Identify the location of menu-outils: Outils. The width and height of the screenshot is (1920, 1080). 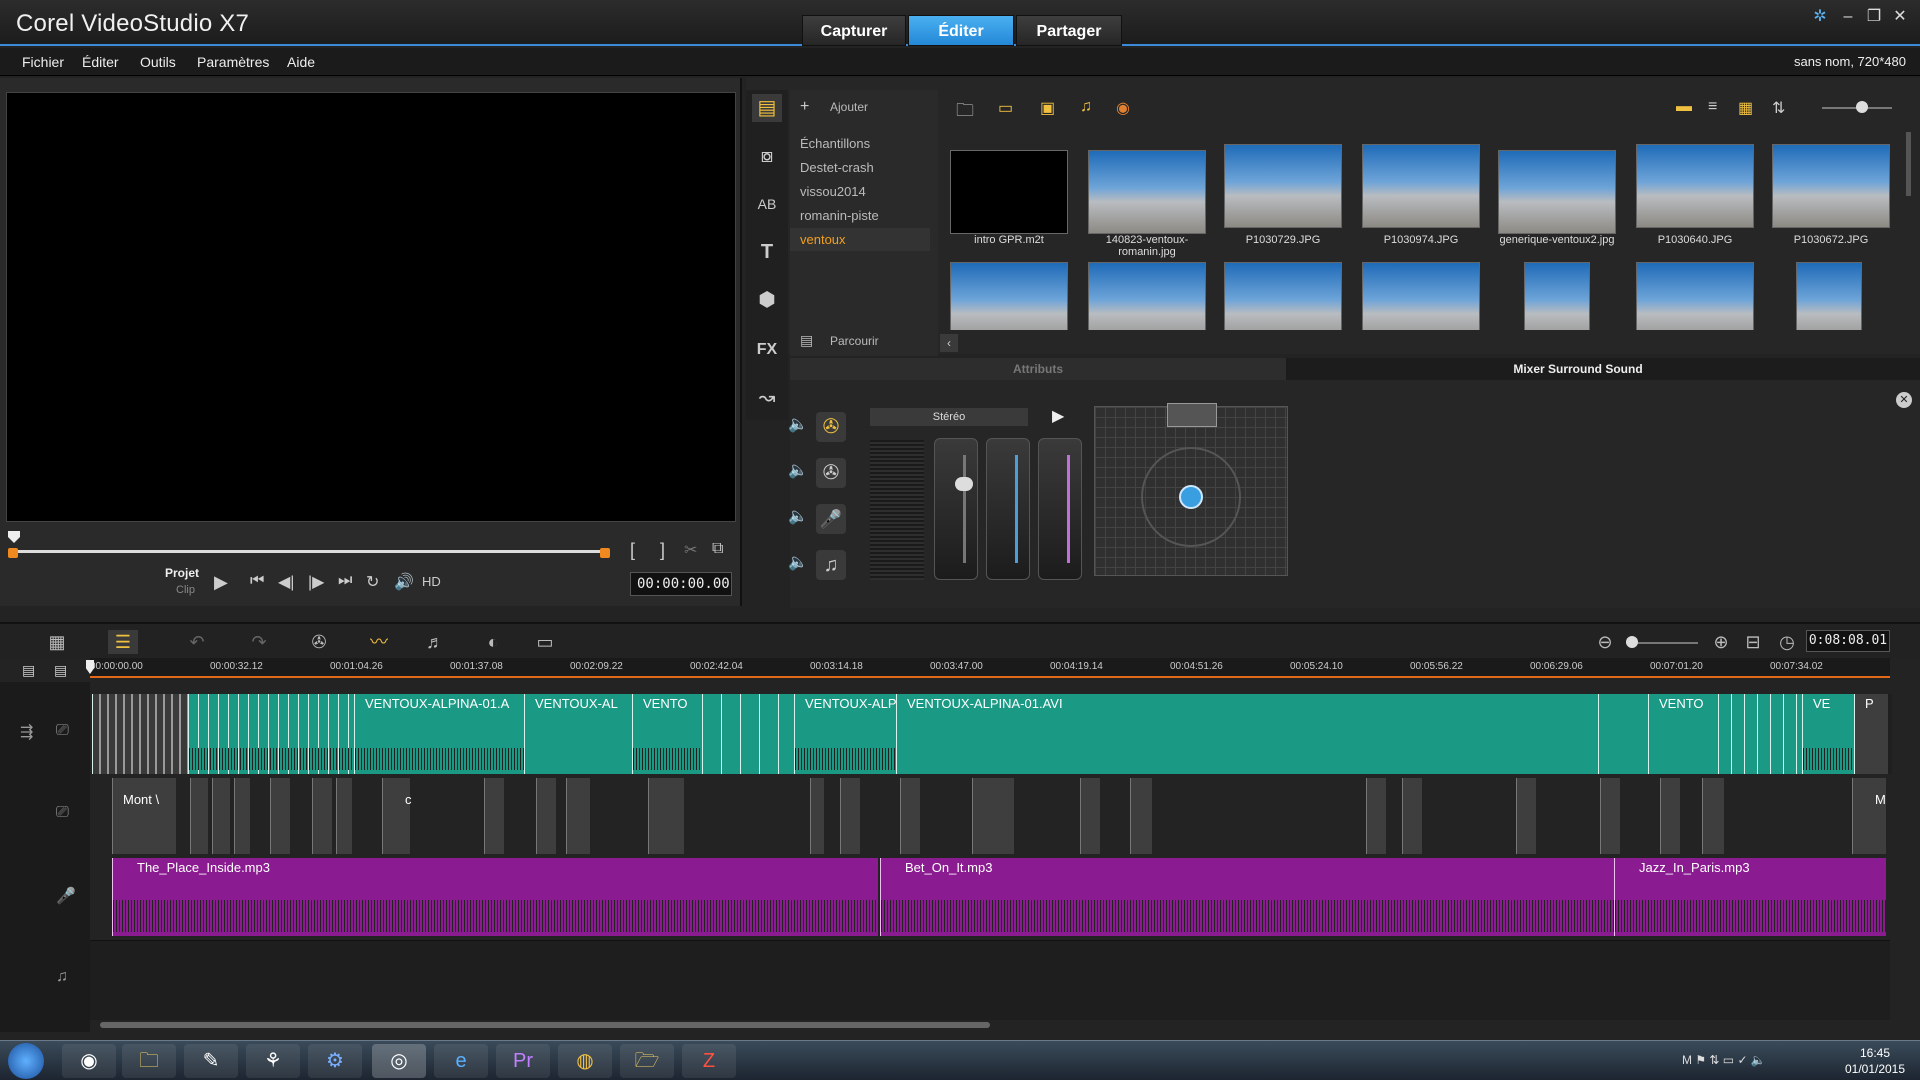
(158, 62).